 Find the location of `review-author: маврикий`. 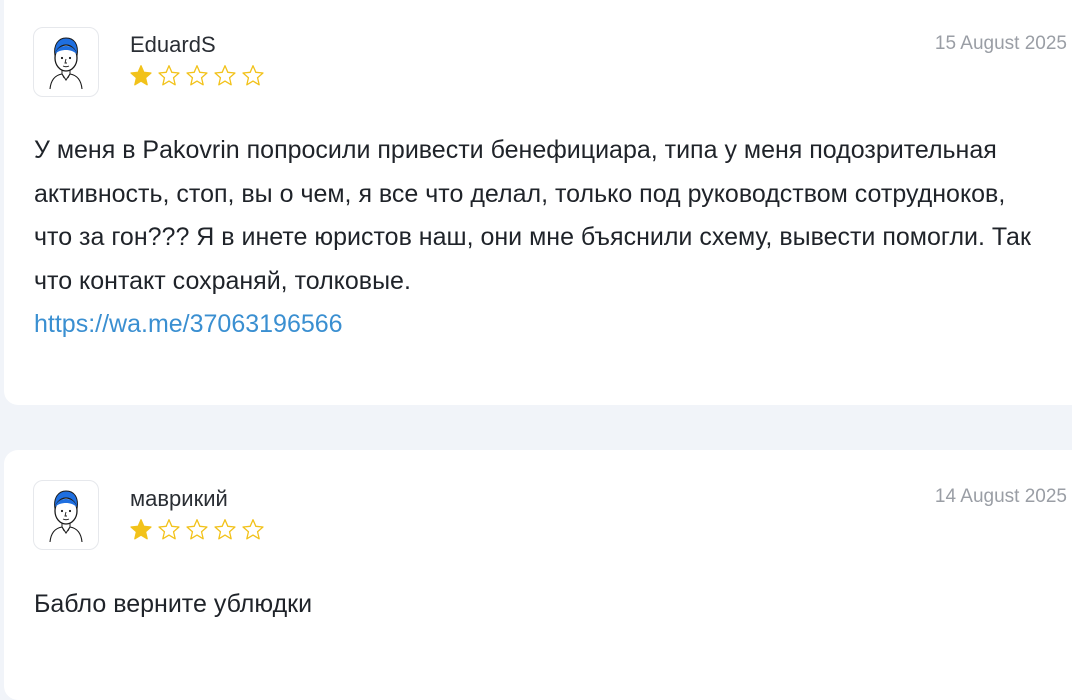

review-author: маврикий is located at coordinates (179, 498).